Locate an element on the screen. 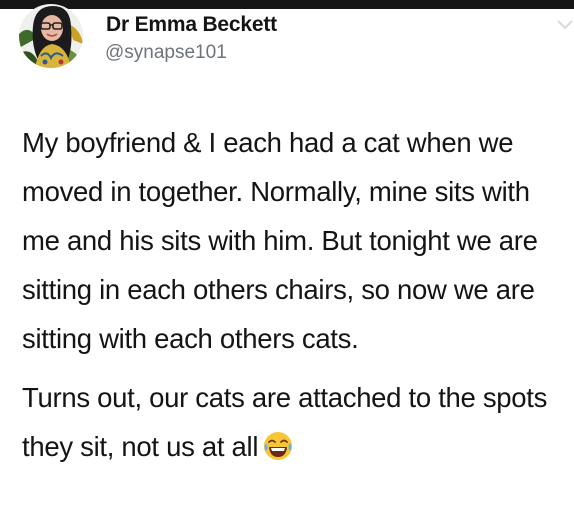 Image resolution: width=574 pixels, height=517 pixels. author-name: Dr Emma Beckett is located at coordinates (191, 25).